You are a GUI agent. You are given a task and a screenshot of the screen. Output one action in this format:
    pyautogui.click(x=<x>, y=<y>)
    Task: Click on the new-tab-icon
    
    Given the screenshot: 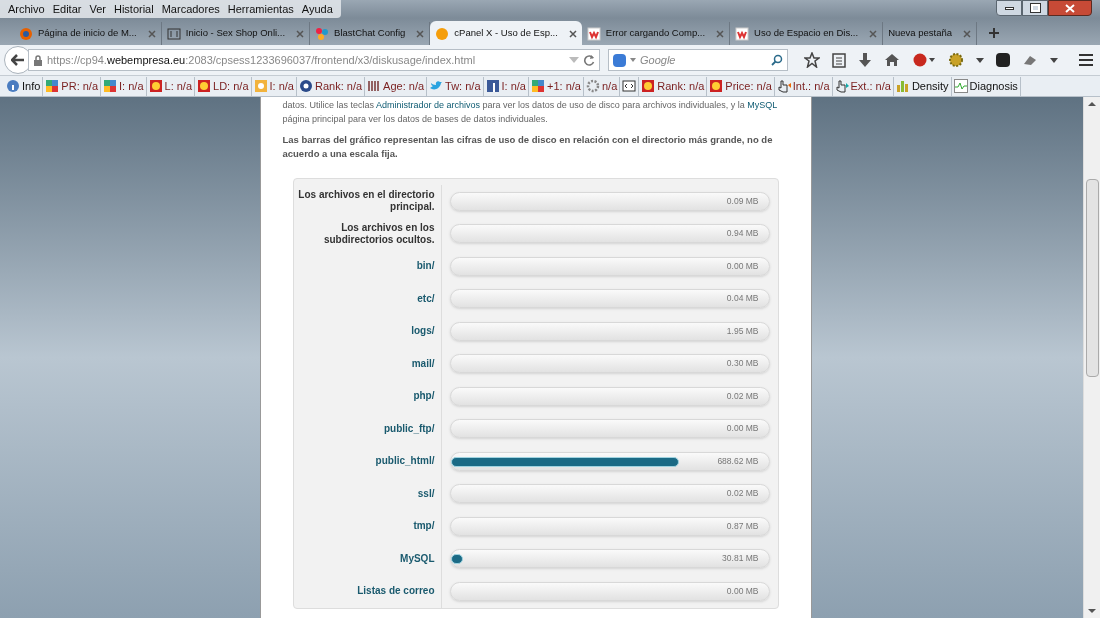 What is the action you would take?
    pyautogui.click(x=994, y=33)
    